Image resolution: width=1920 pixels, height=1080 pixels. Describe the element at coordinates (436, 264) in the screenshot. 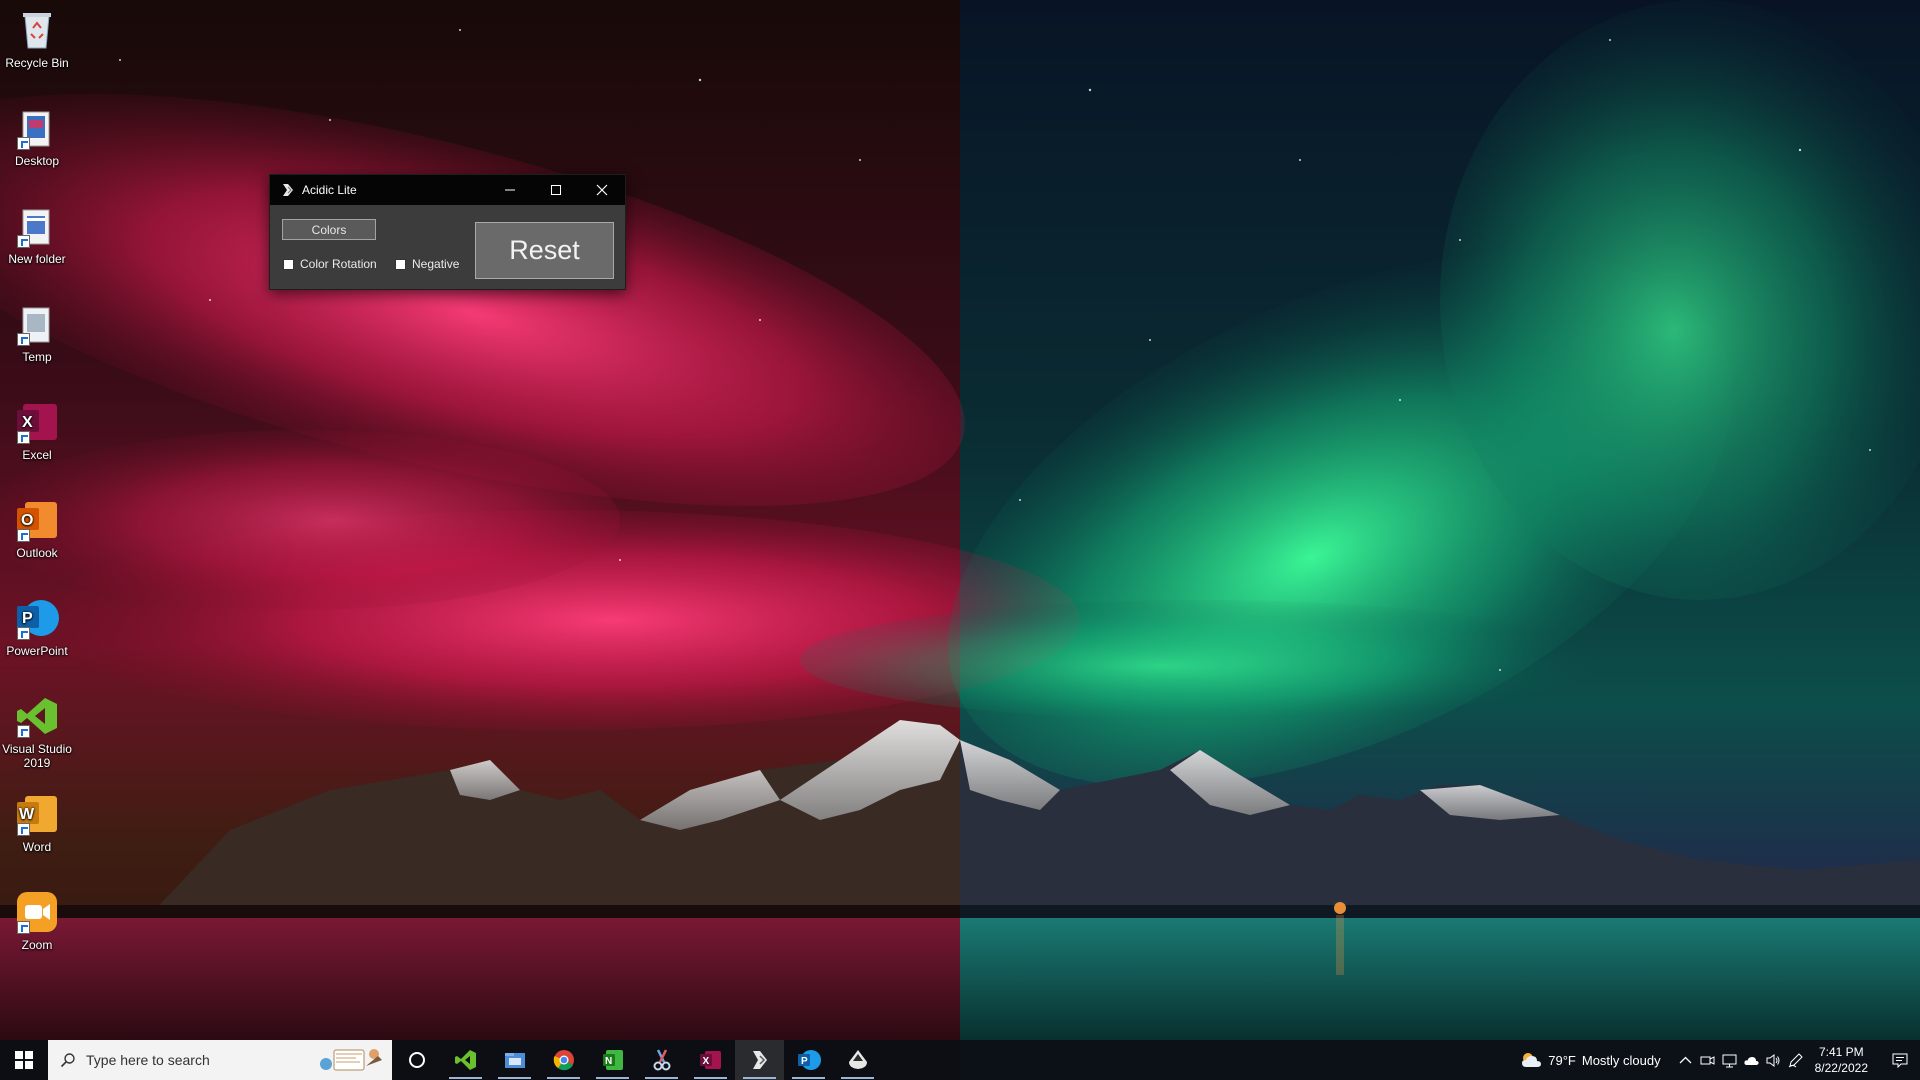

I see `negative-label: Negative` at that location.